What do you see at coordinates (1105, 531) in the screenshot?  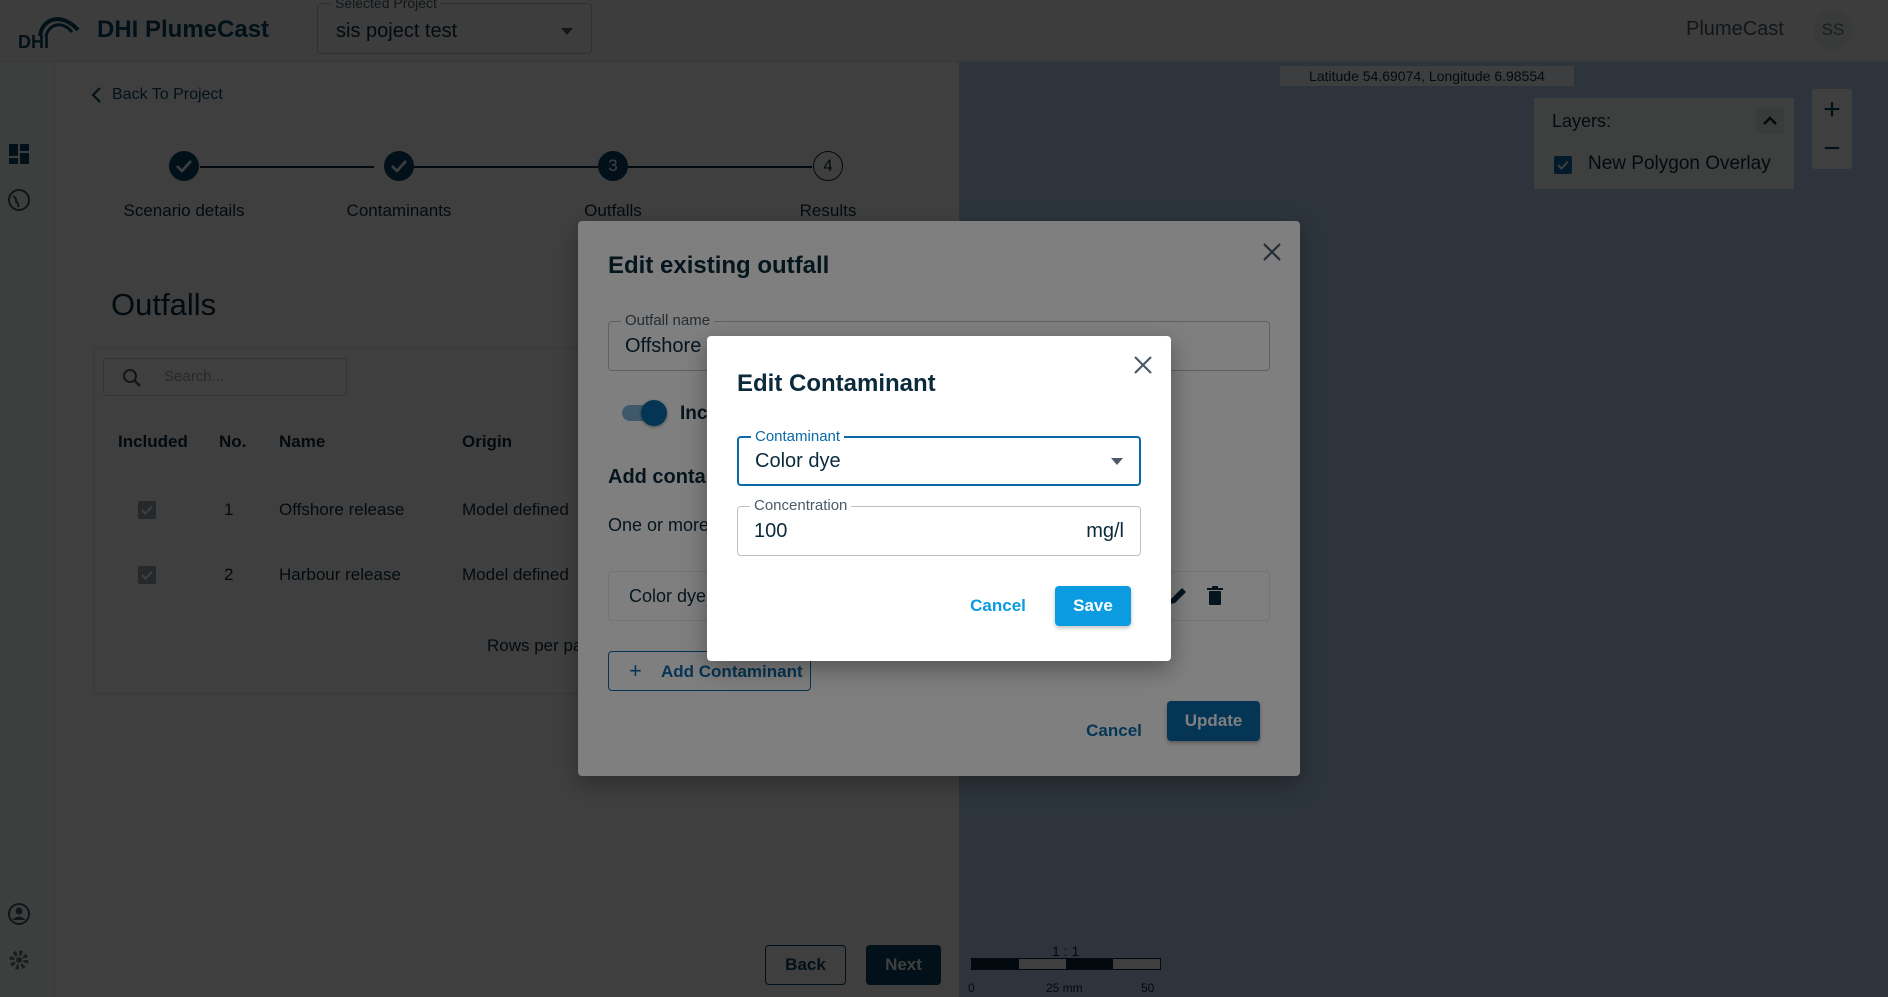 I see `concentration-unit: mg/l` at bounding box center [1105, 531].